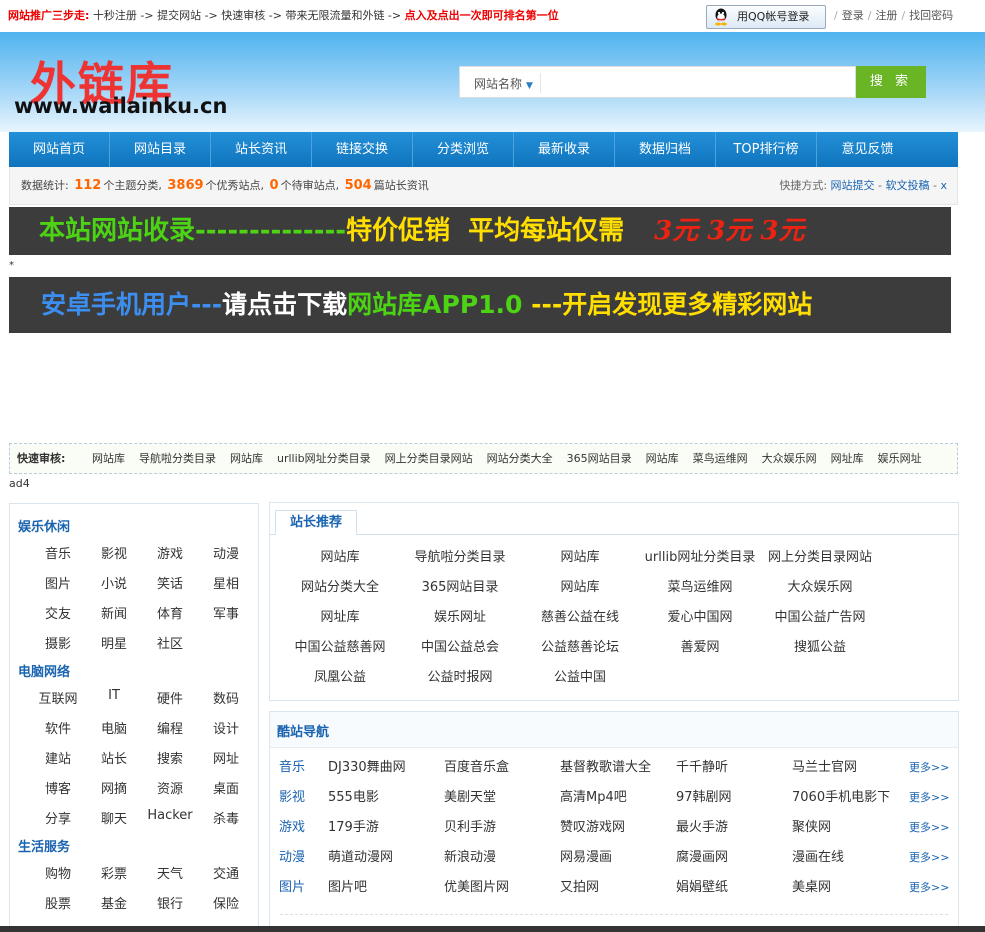 The width and height of the screenshot is (985, 932). What do you see at coordinates (586, 858) in the screenshot?
I see `cool-site-link: 网易漫画` at bounding box center [586, 858].